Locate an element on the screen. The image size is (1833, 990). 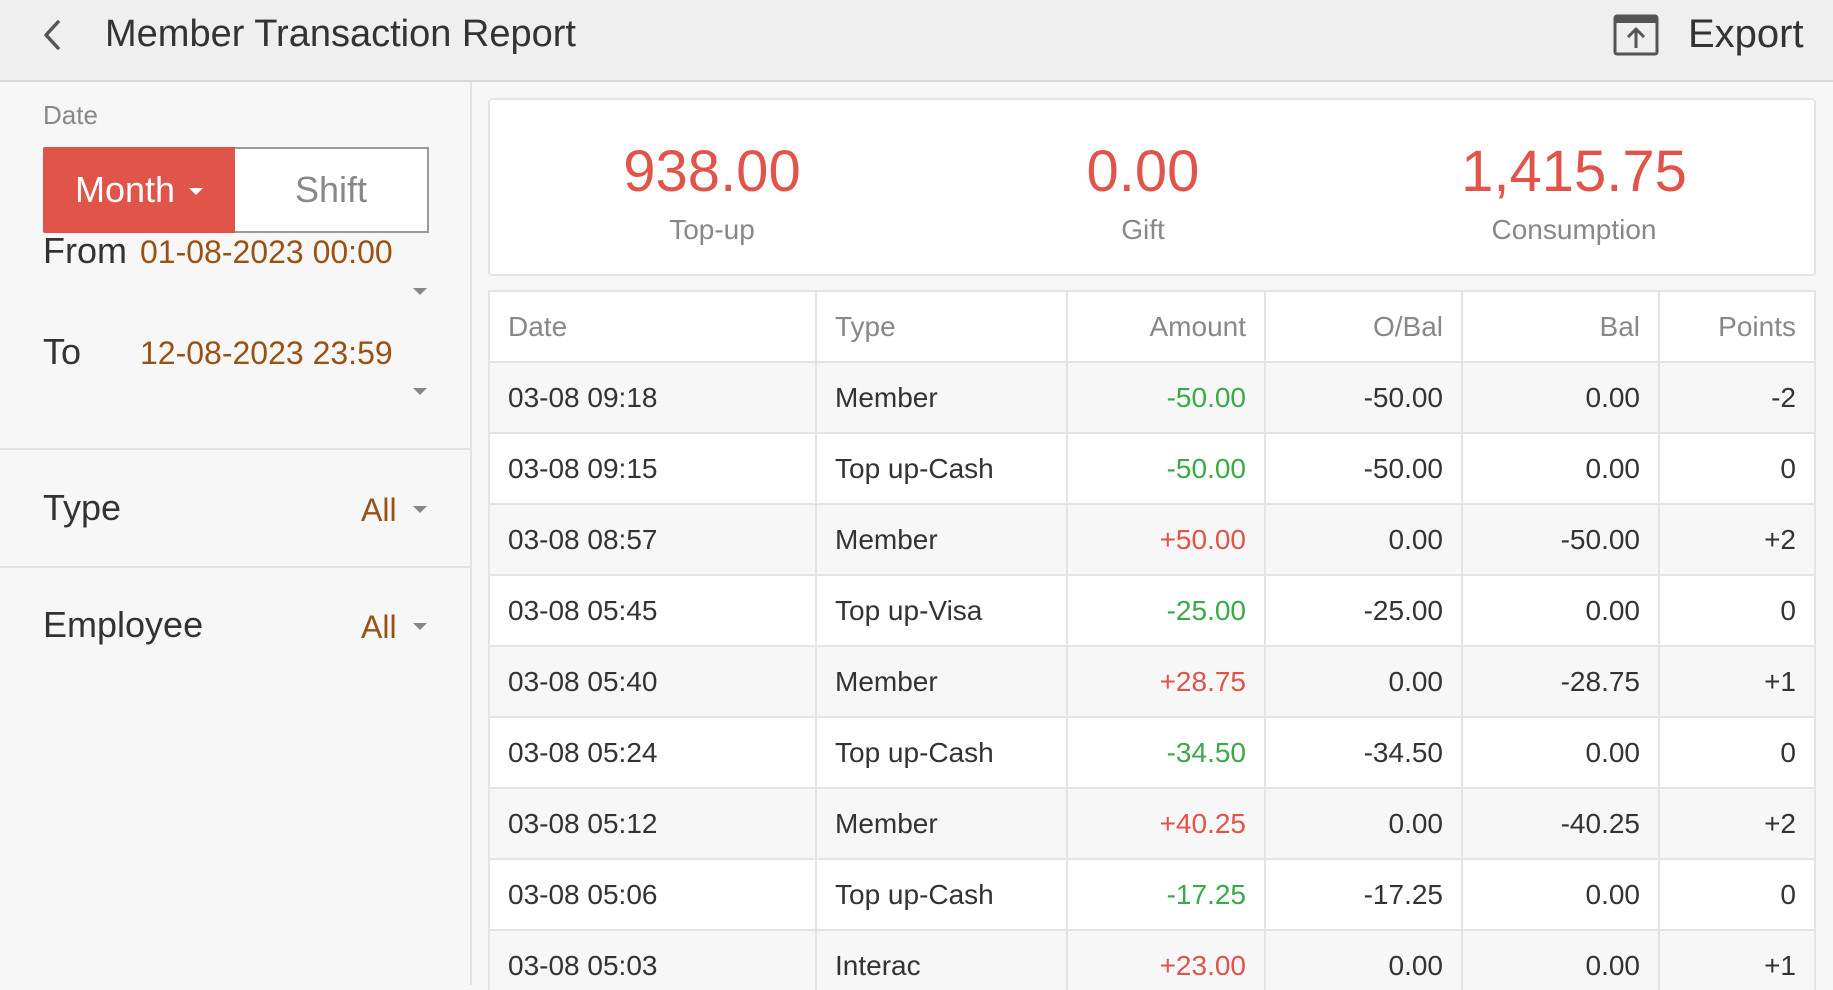
table-row: 03-08 05:24 Top up-Cash -34.50 -34.50 0.00 0 is located at coordinates (1152, 753).